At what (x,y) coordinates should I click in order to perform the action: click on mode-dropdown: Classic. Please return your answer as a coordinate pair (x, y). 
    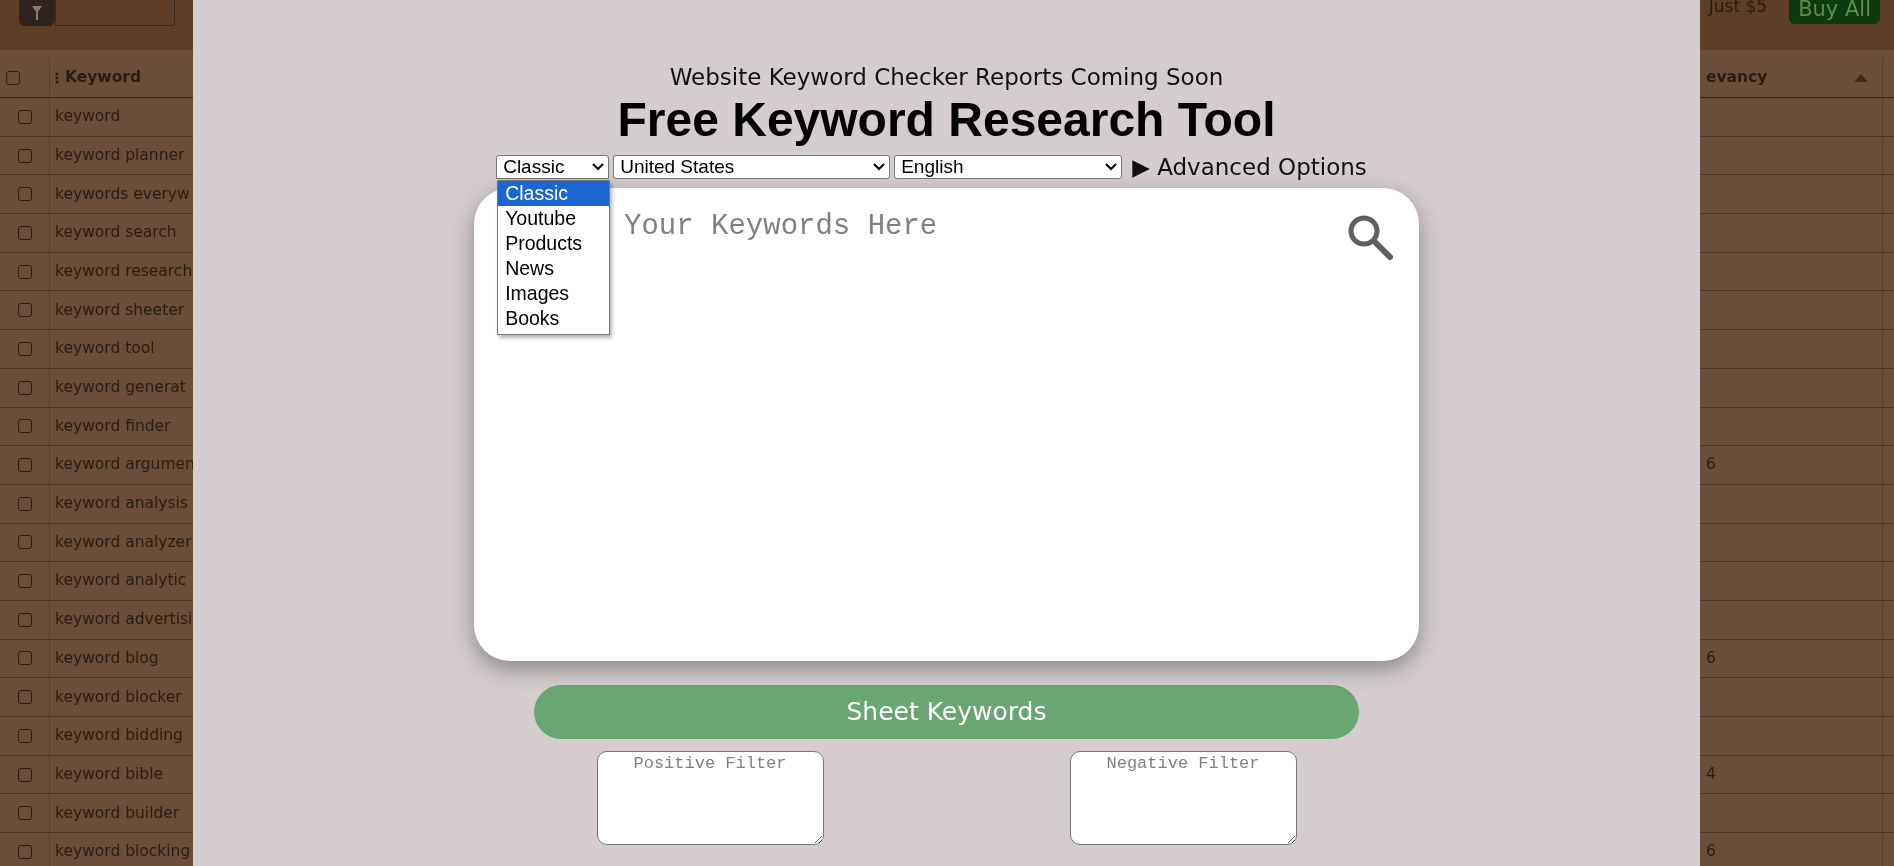
    Looking at the image, I should click on (553, 167).